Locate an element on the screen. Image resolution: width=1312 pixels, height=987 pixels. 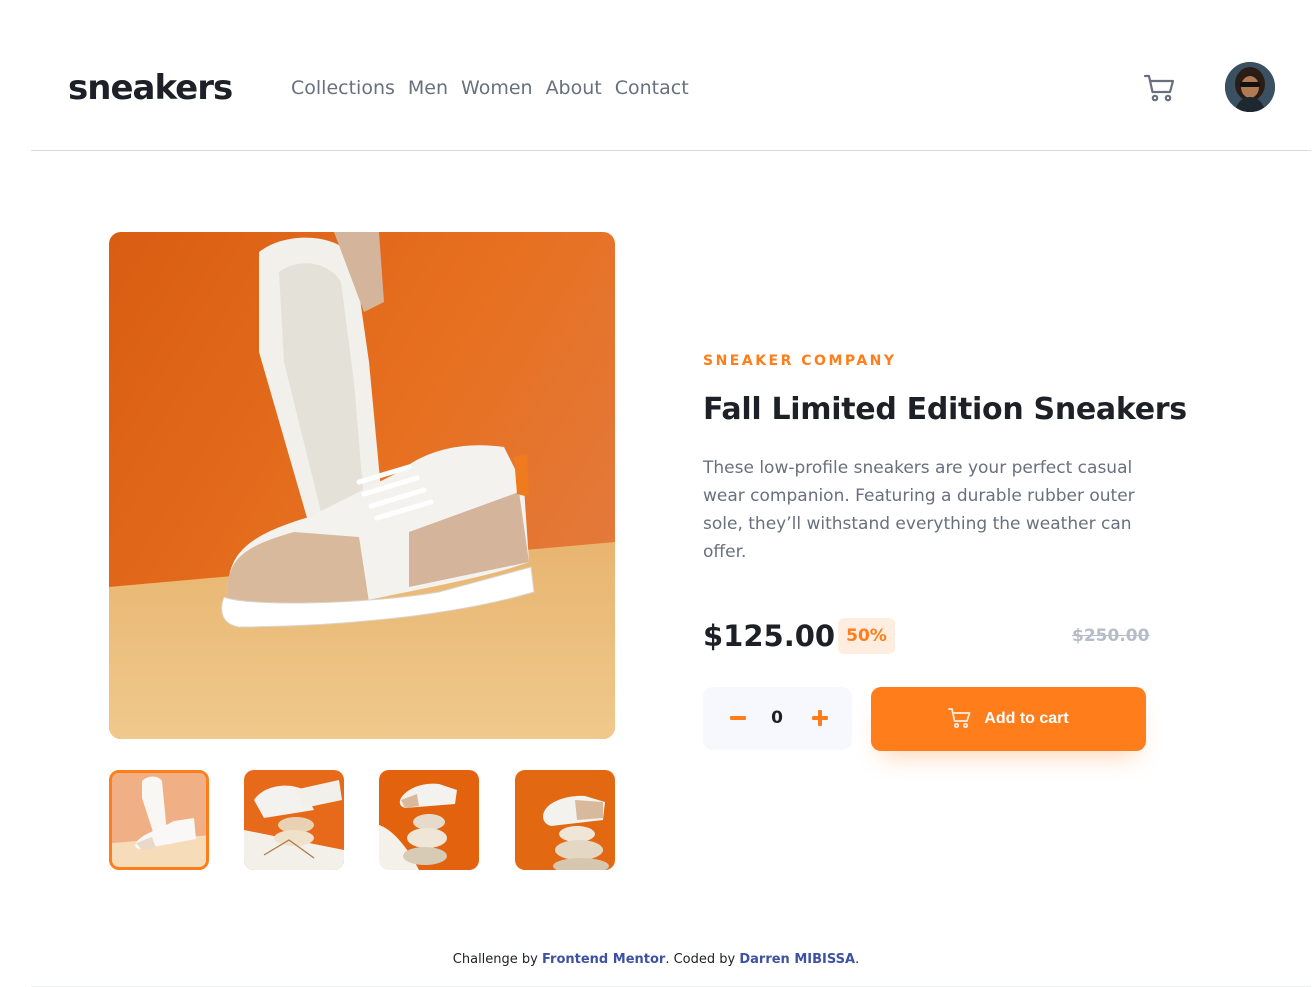
nav-men: Men is located at coordinates (428, 88).